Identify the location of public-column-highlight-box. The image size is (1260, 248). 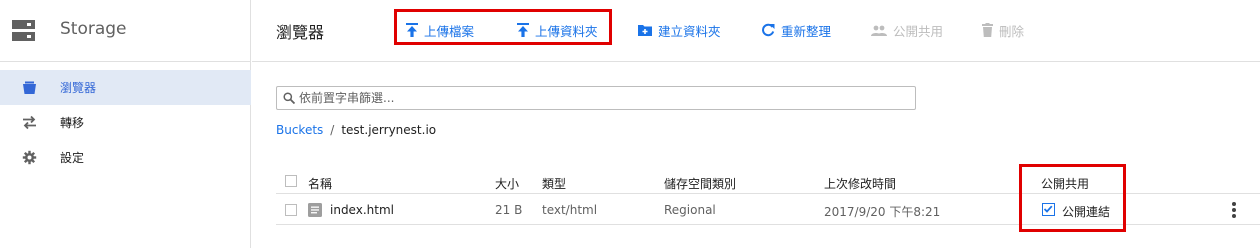
(1072, 198).